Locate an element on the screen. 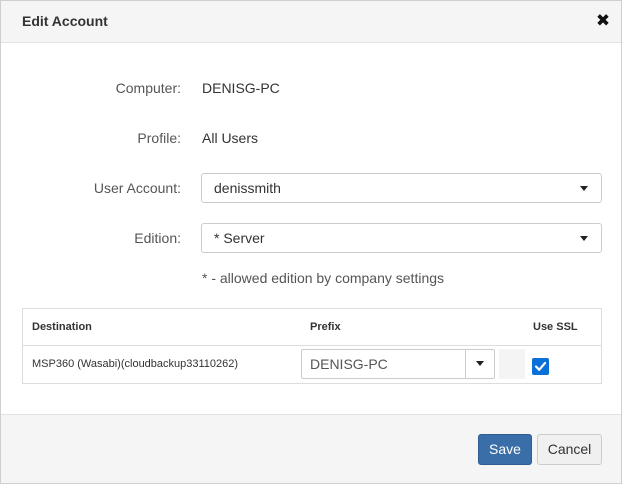 The image size is (622, 484). dialog-footer: Save Cancel is located at coordinates (311, 448).